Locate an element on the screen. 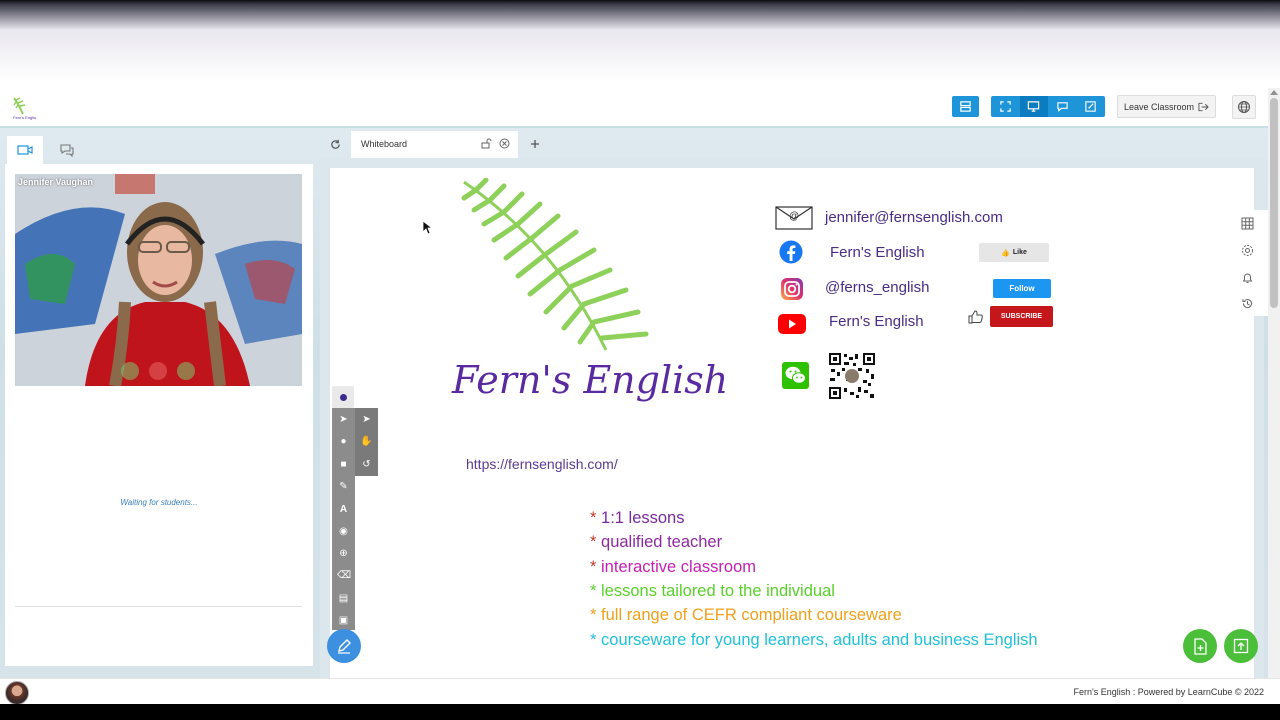  save-tool-icon: ▣ is located at coordinates (343, 620).